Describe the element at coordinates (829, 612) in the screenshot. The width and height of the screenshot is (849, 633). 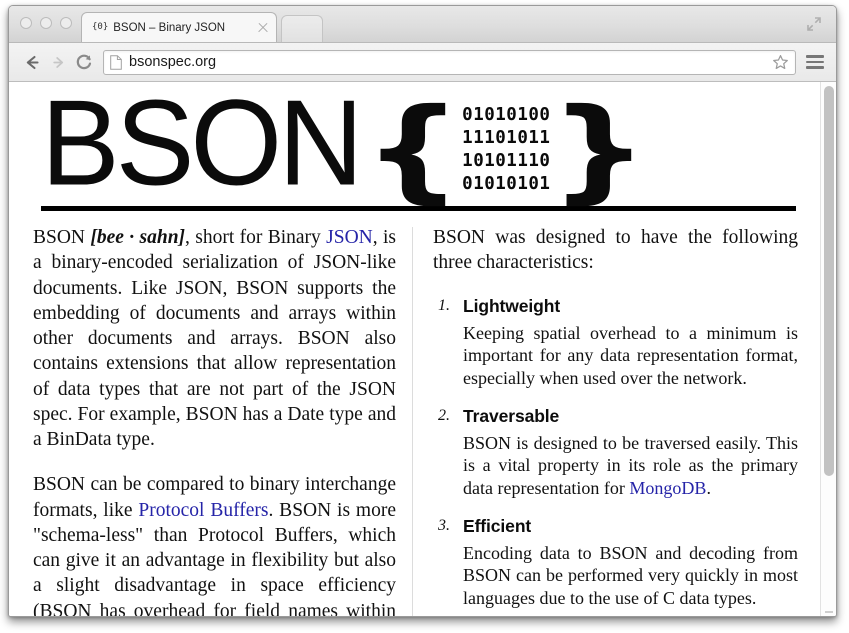
I see `scrollbar-corner` at that location.